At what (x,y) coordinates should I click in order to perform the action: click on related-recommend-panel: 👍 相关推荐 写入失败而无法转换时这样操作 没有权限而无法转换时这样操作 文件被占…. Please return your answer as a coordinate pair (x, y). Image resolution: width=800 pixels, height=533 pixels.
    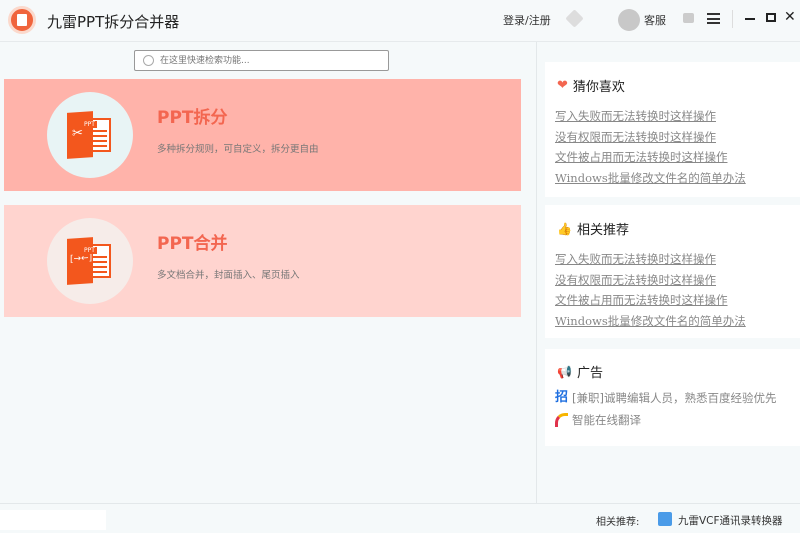
    Looking at the image, I should click on (672, 271).